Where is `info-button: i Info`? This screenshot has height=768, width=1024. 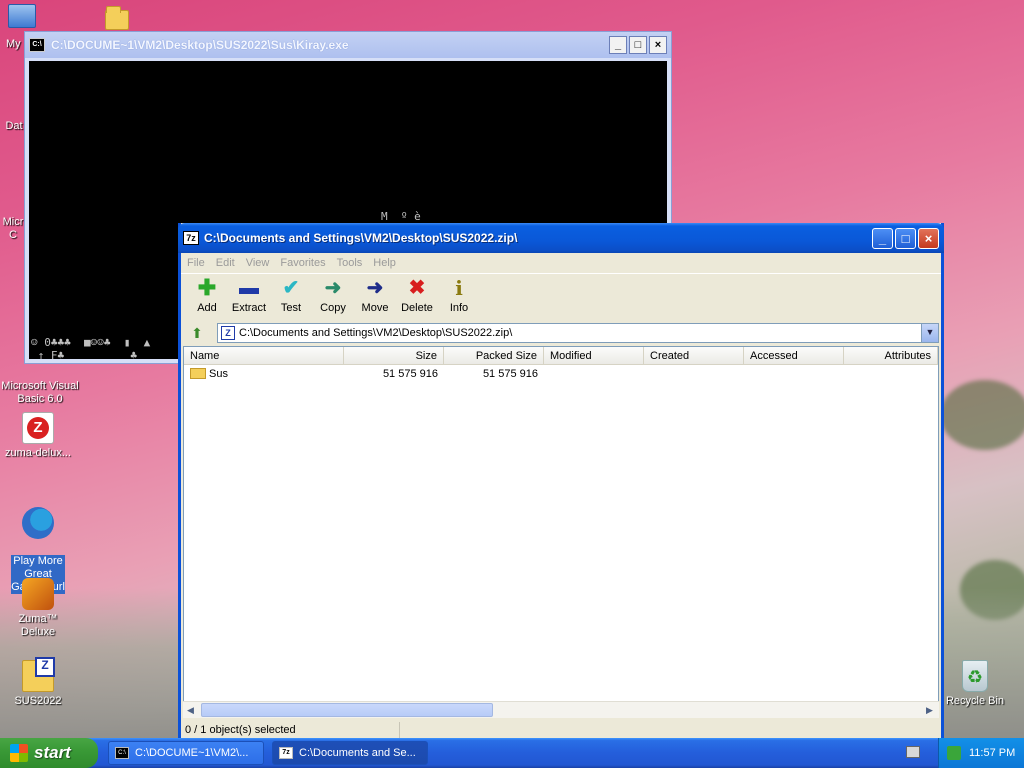
info-button: i Info is located at coordinates (459, 294).